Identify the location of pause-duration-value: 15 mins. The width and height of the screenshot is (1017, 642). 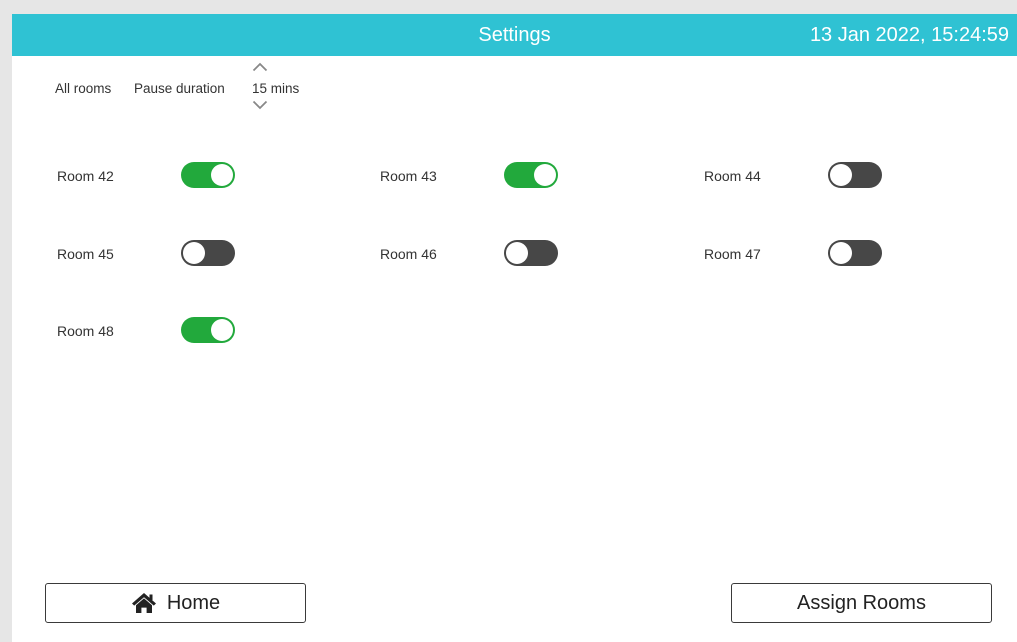
(276, 88).